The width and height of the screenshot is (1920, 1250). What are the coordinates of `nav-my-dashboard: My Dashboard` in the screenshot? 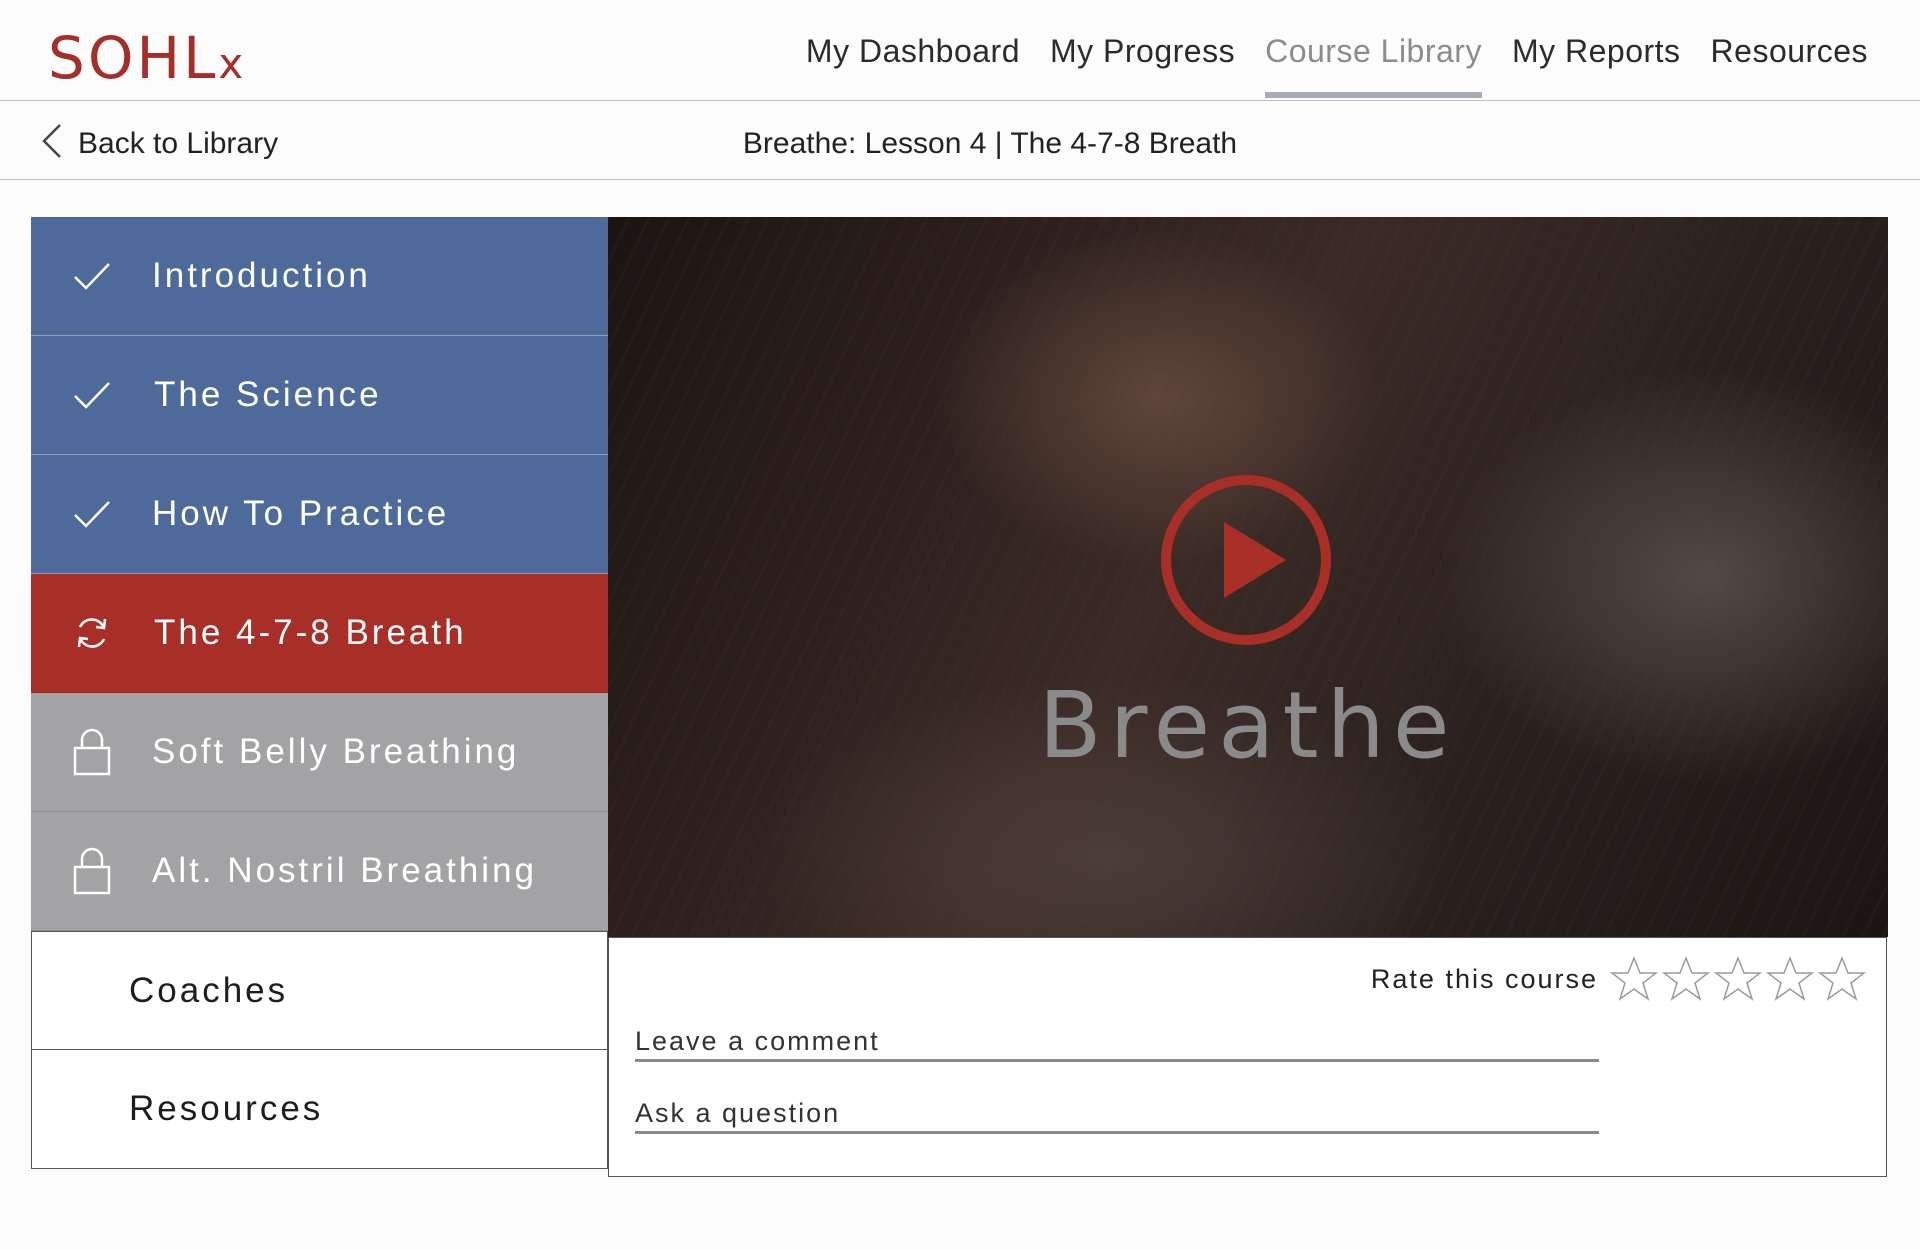 It's located at (913, 51).